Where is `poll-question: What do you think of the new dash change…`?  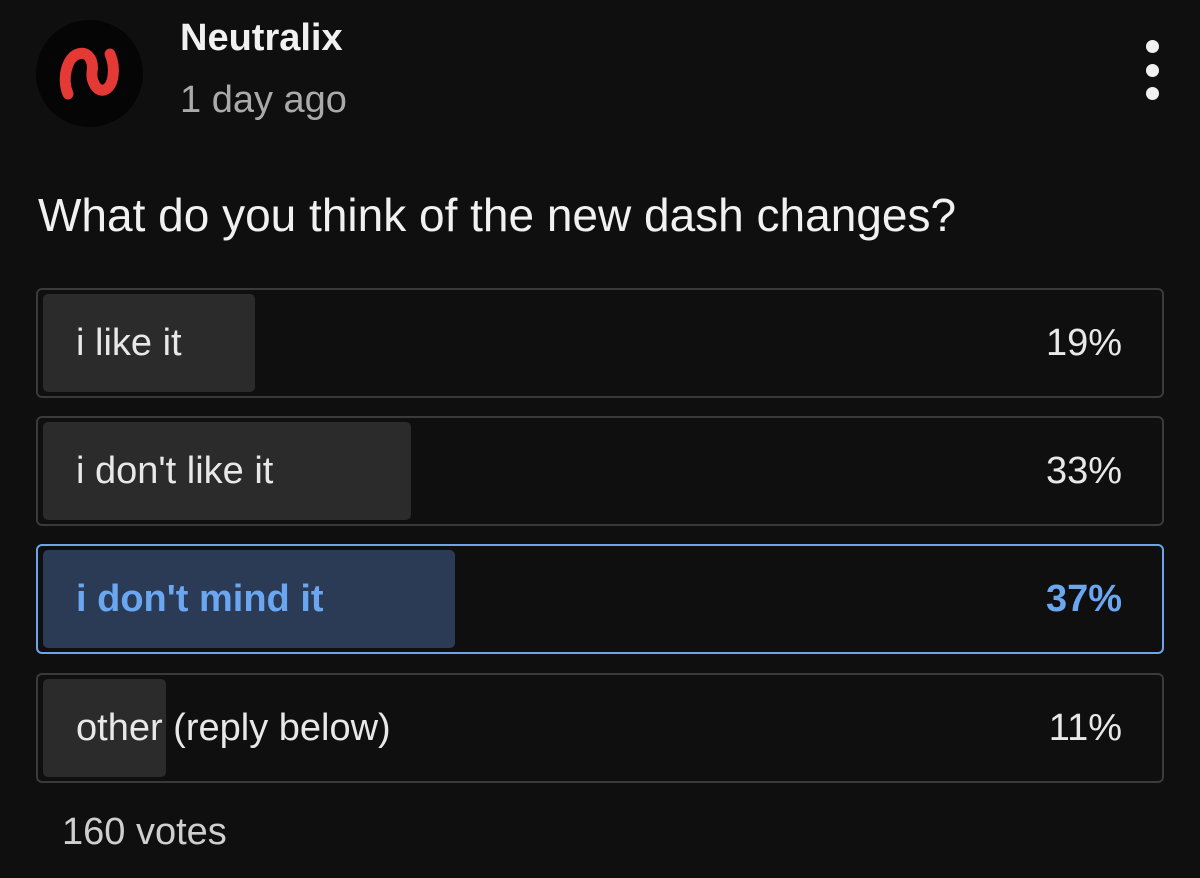
poll-question: What do you think of the new dash change… is located at coordinates (497, 215).